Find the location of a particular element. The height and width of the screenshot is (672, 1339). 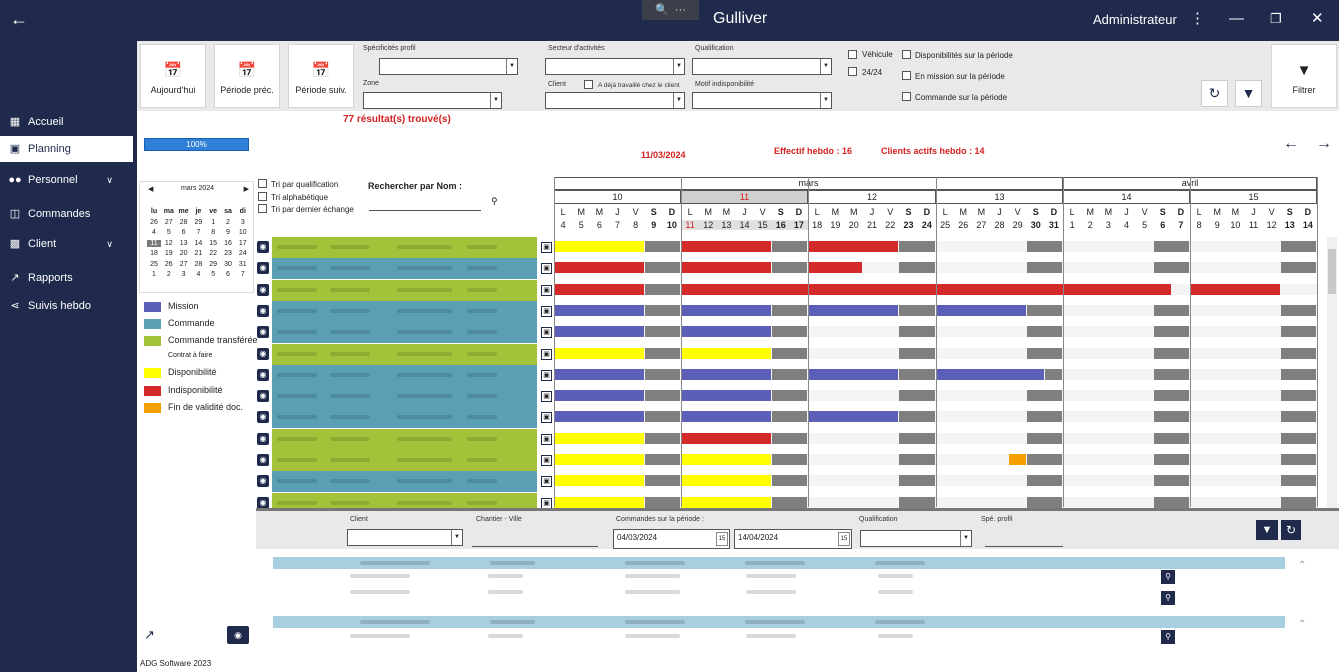

day-number: 23 is located at coordinates (908, 225).